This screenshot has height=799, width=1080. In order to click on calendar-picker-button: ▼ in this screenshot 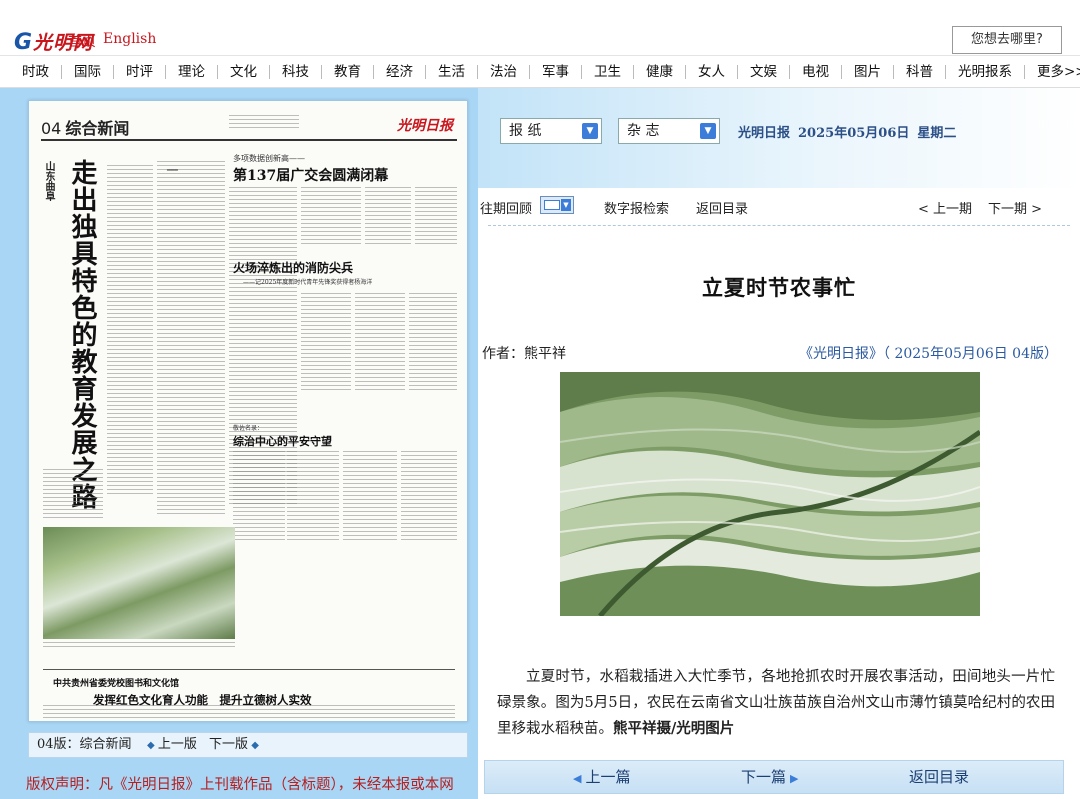, I will do `click(557, 205)`.